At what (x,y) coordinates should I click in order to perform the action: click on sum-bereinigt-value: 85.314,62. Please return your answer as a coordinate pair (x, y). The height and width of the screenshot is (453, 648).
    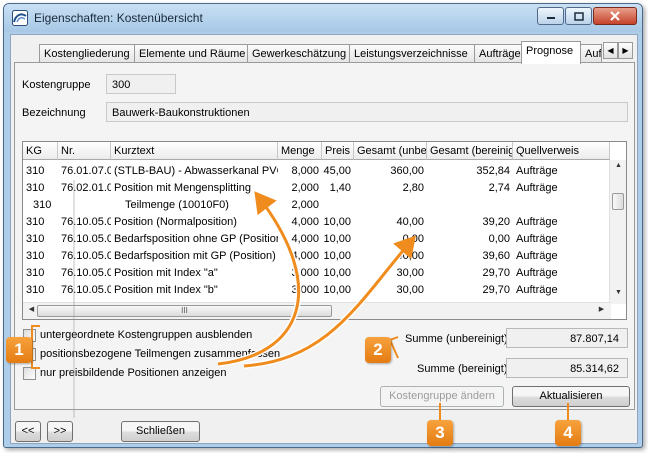
    Looking at the image, I should click on (567, 368).